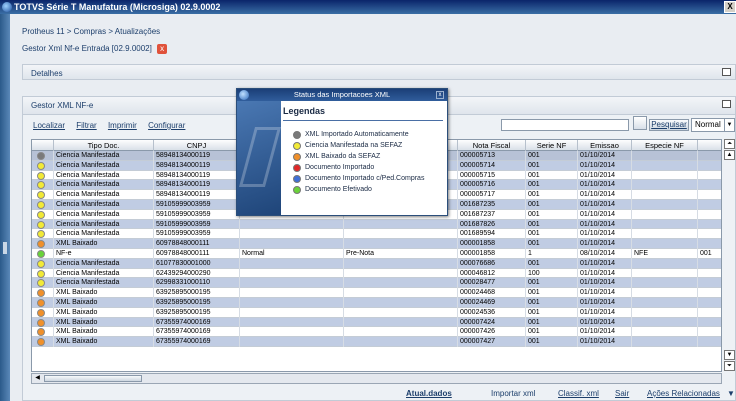  Describe the element at coordinates (297, 157) in the screenshot. I see `orange-status-icon` at that location.